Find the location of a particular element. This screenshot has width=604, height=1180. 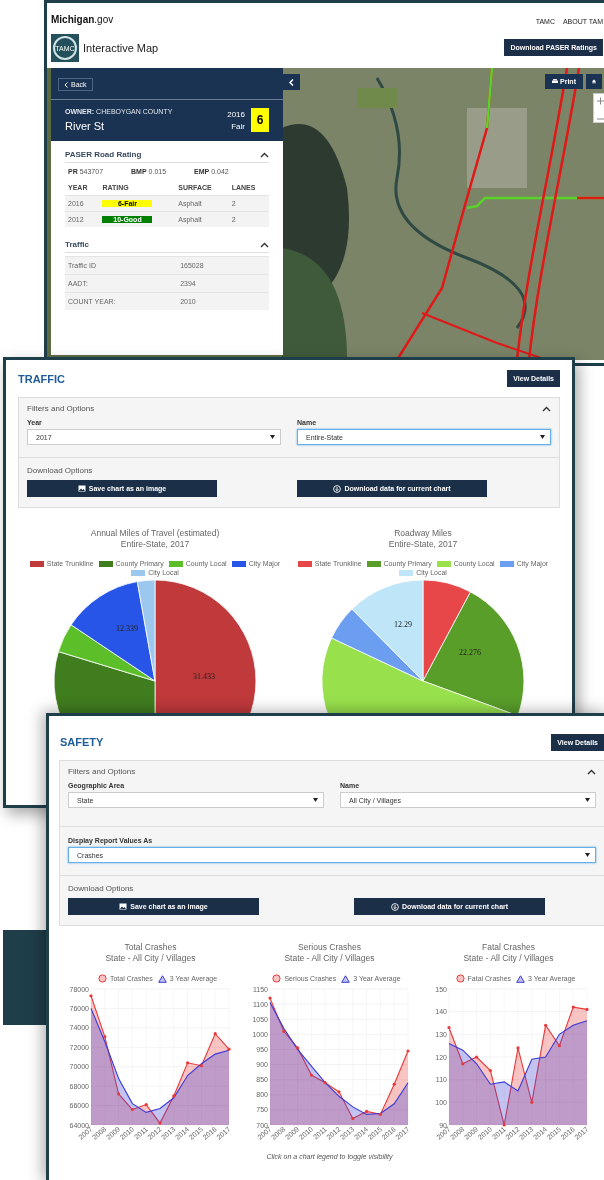

print-icon is located at coordinates (555, 81).